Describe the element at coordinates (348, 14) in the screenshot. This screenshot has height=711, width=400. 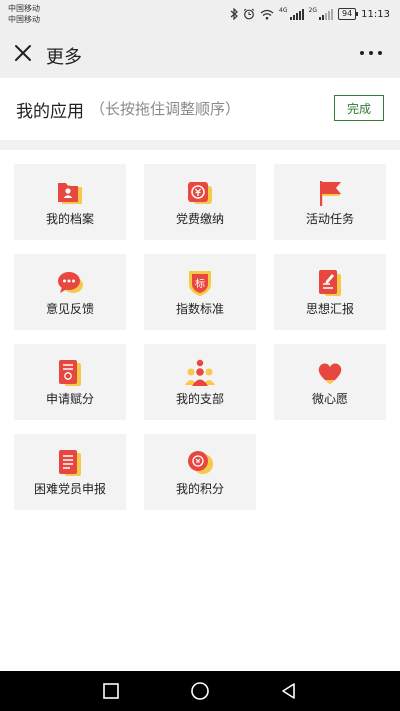
I see `battery-icon: 94` at that location.